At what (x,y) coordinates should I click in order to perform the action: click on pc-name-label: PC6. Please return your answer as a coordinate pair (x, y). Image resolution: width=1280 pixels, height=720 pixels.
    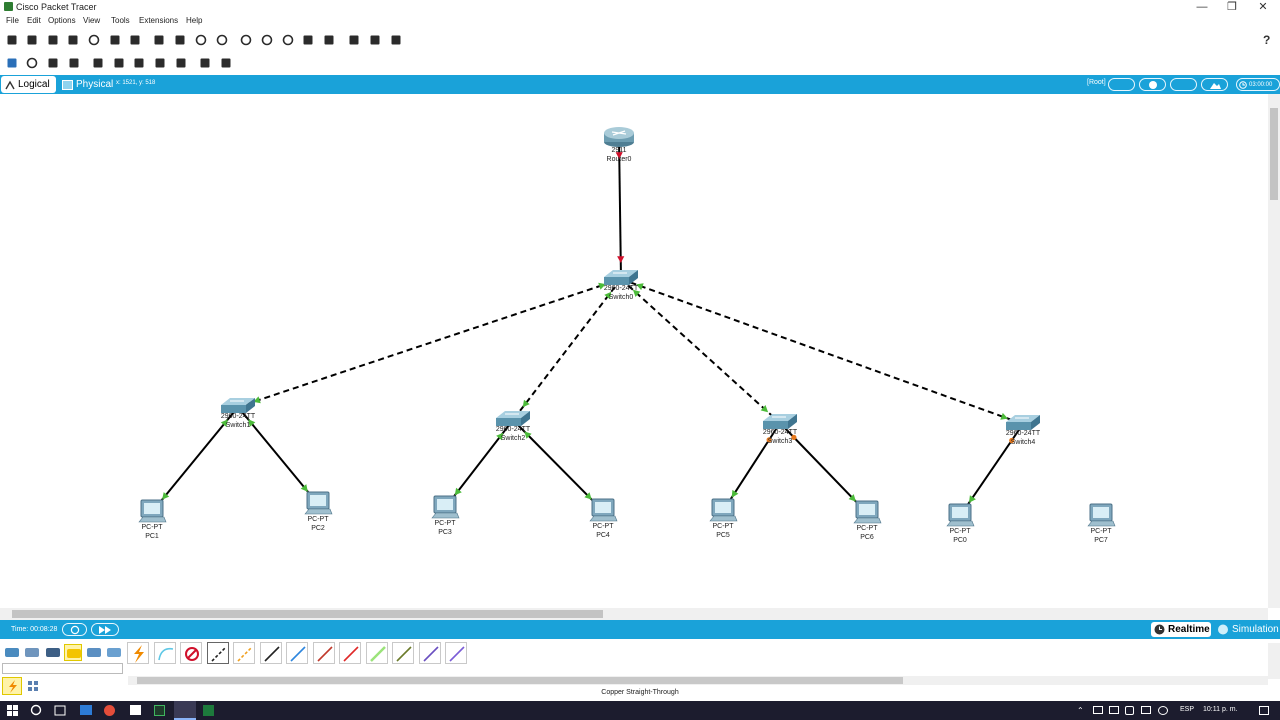
    Looking at the image, I should click on (867, 538).